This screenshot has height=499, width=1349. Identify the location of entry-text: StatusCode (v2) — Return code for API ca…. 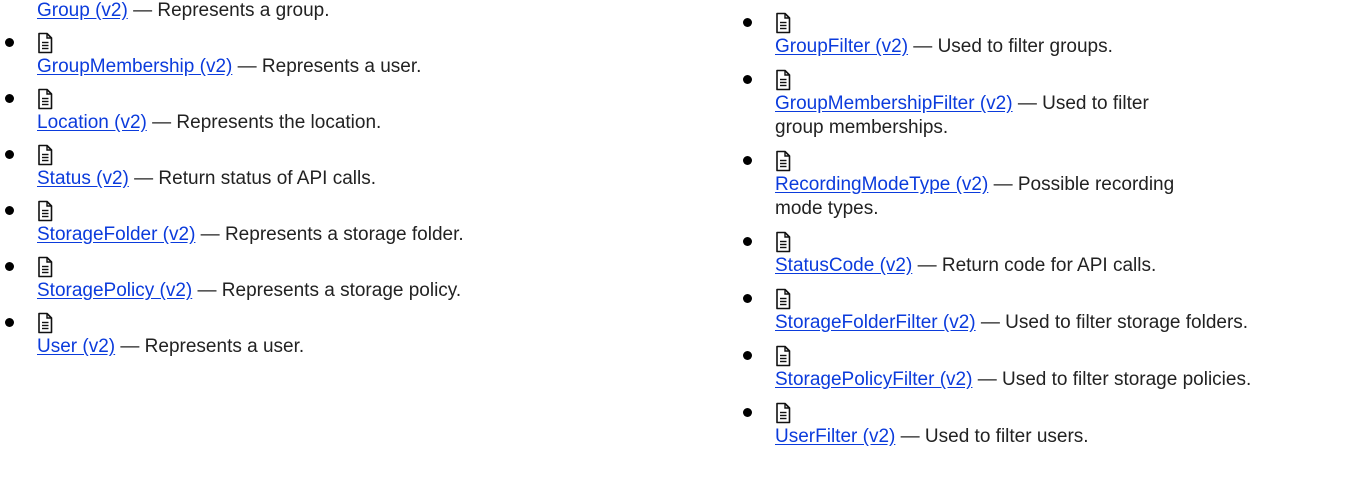
(1056, 266).